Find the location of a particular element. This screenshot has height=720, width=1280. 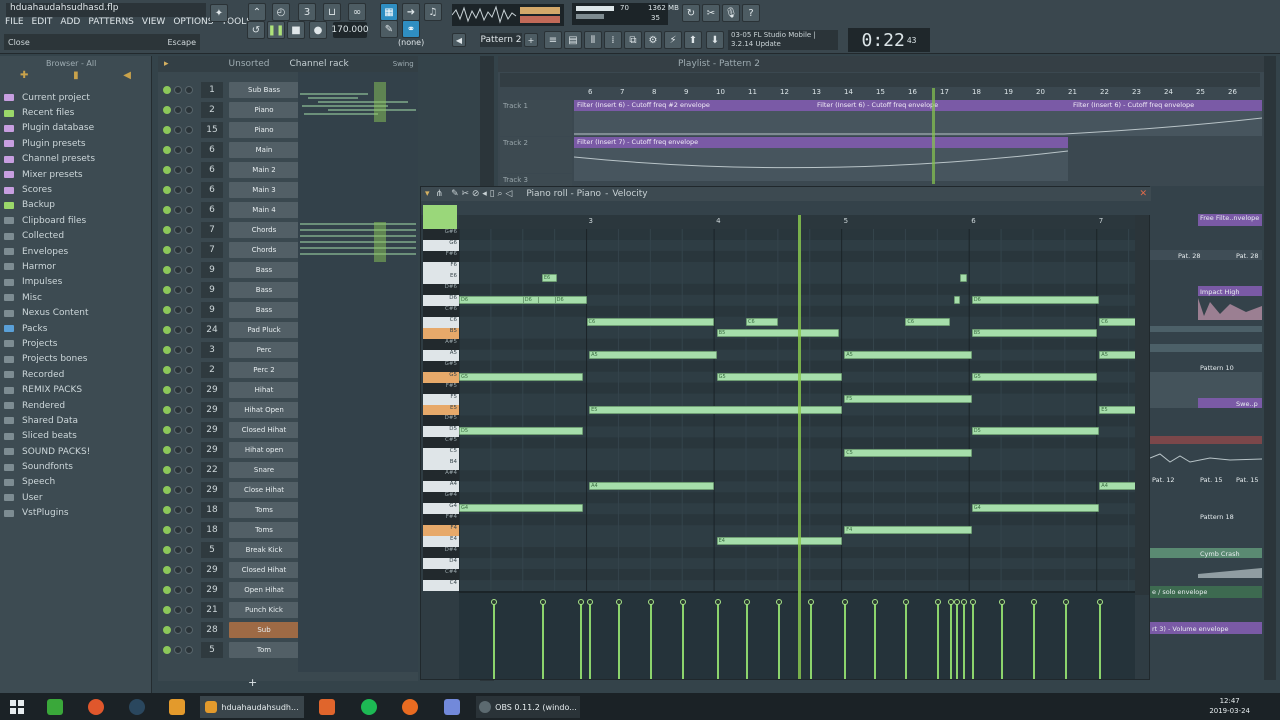

channel-name-button: Chords is located at coordinates (264, 230).